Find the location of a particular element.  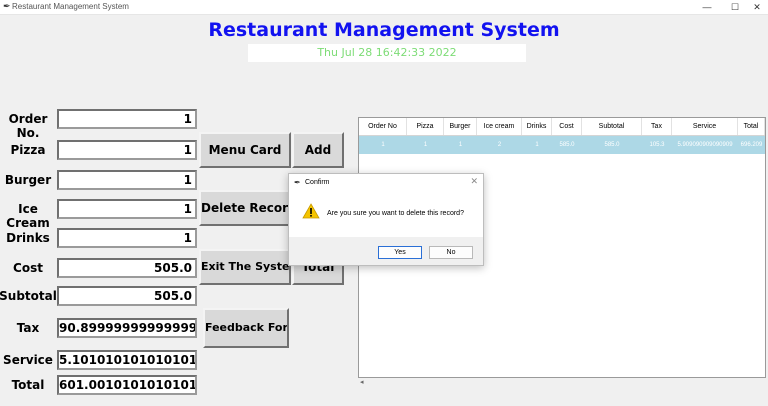

cell-tax: 105.3 is located at coordinates (657, 145).